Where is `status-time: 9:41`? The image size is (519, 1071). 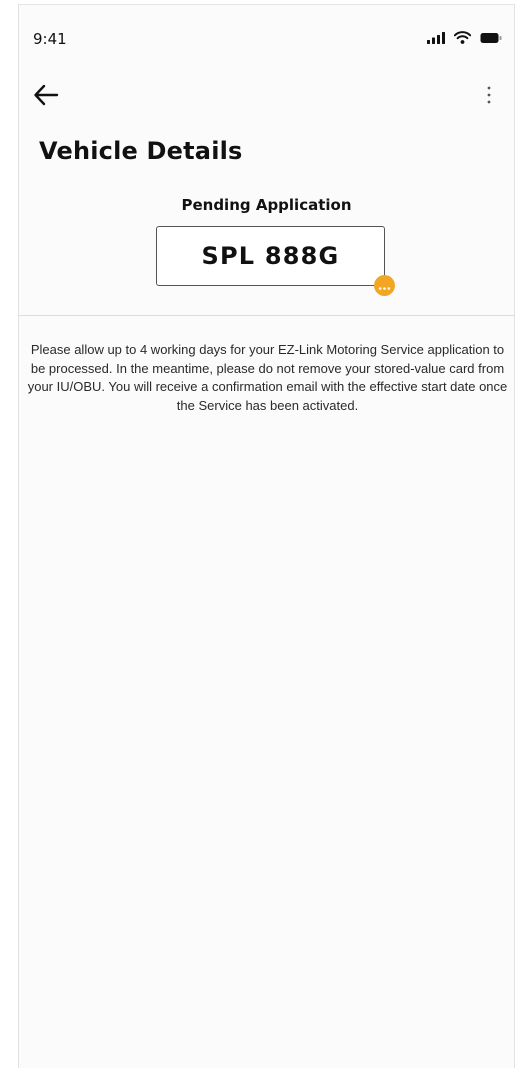
status-time: 9:41 is located at coordinates (50, 39).